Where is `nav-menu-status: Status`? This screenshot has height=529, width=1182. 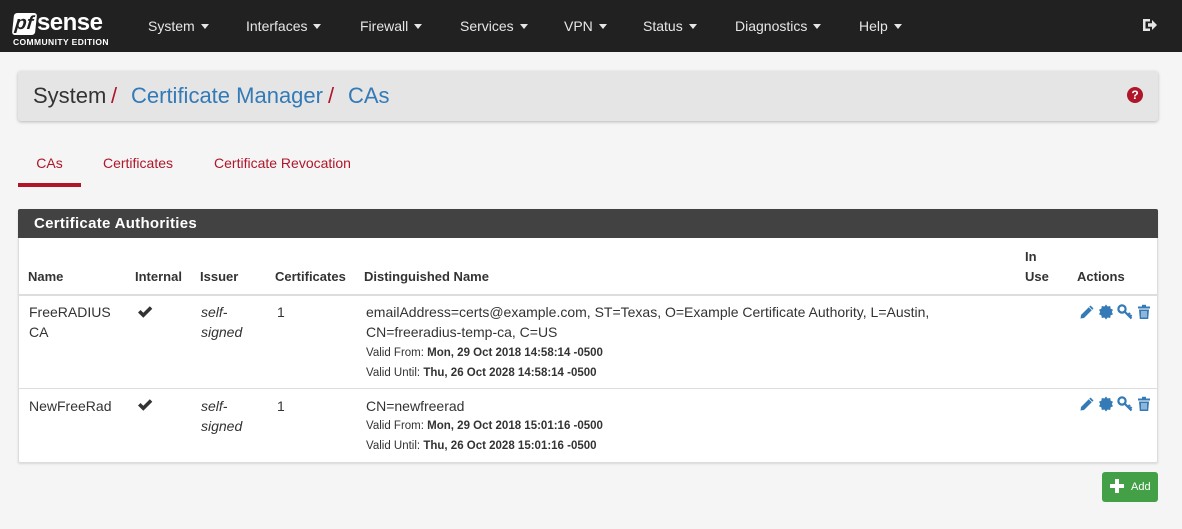
nav-menu-status: Status is located at coordinates (670, 26).